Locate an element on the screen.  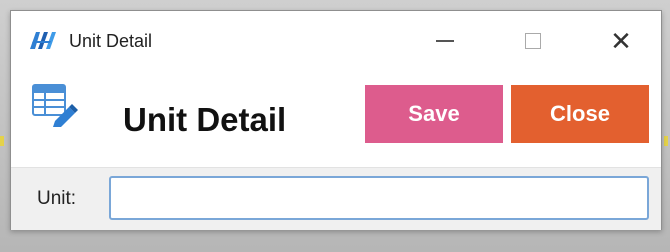
close-icon: ✕ is located at coordinates (621, 41).